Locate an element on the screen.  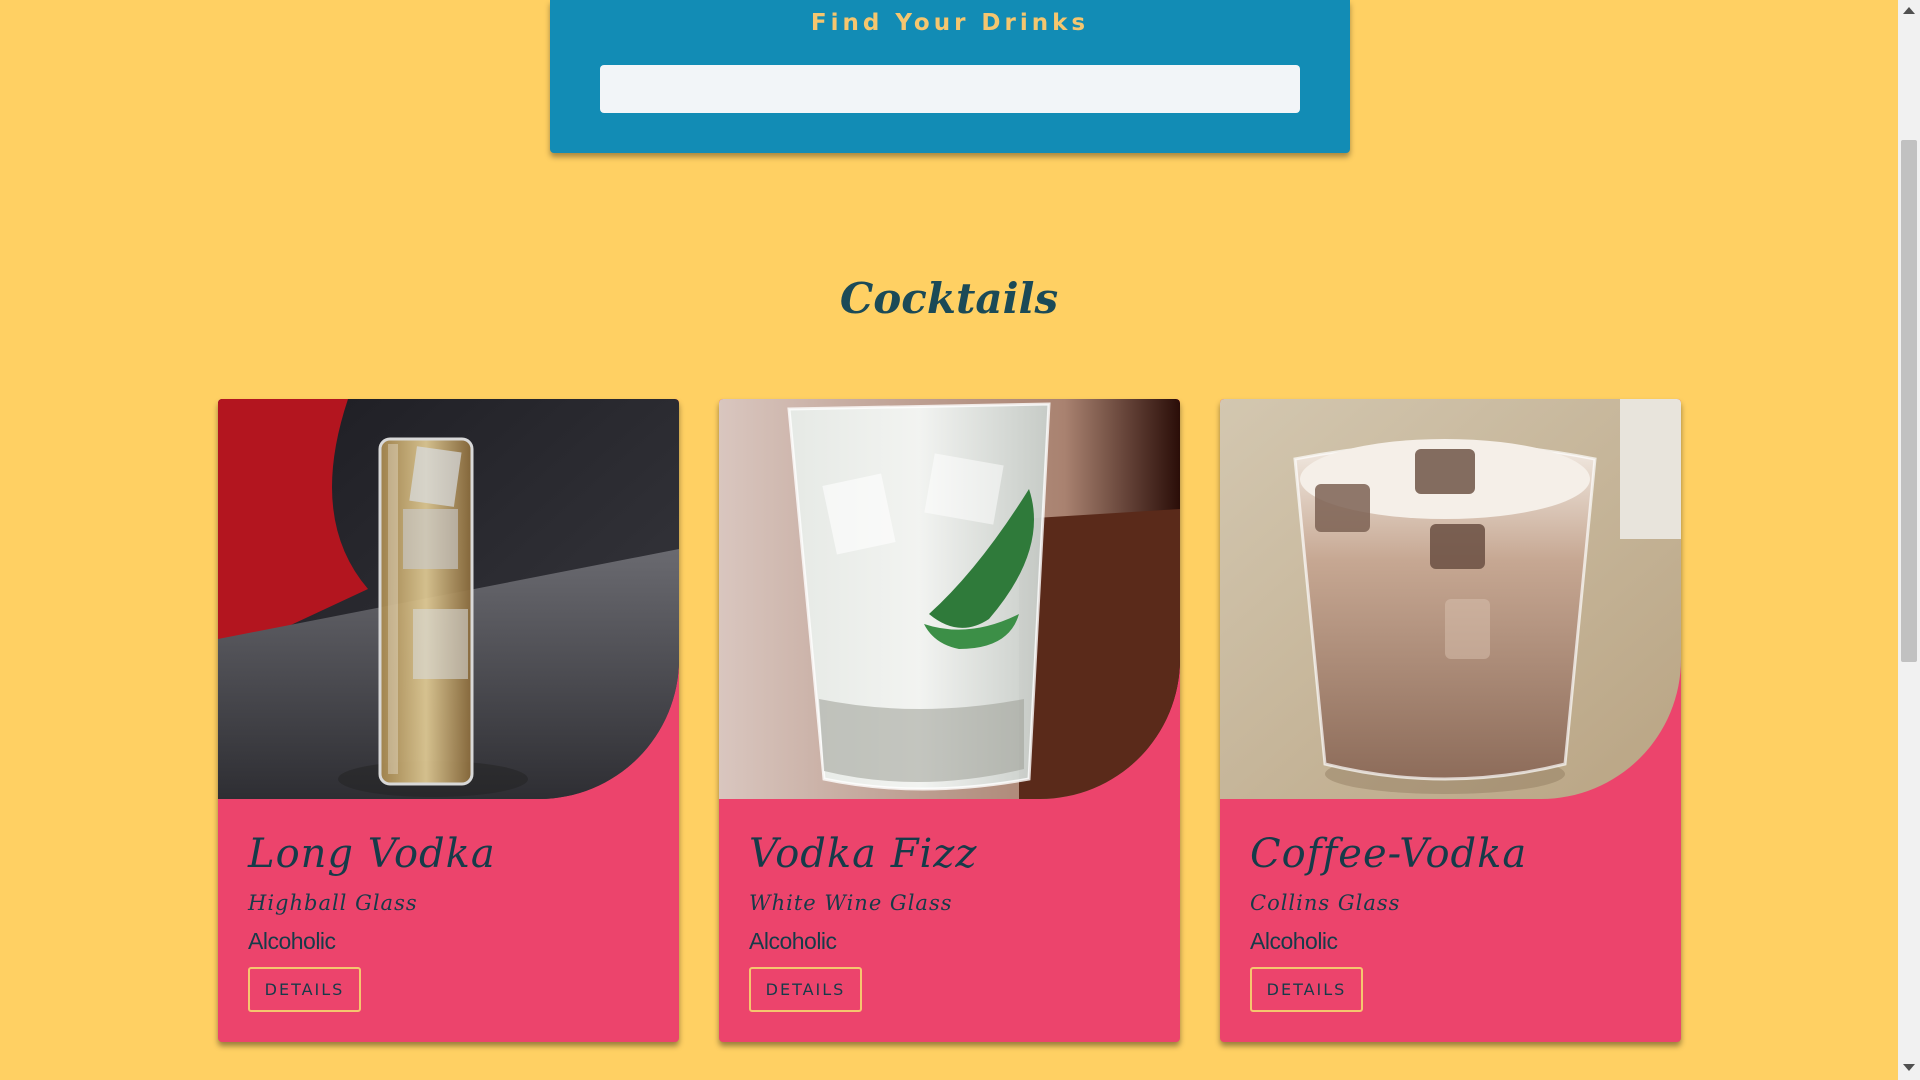
search-panel: Find Your Drinks is located at coordinates (950, 76).